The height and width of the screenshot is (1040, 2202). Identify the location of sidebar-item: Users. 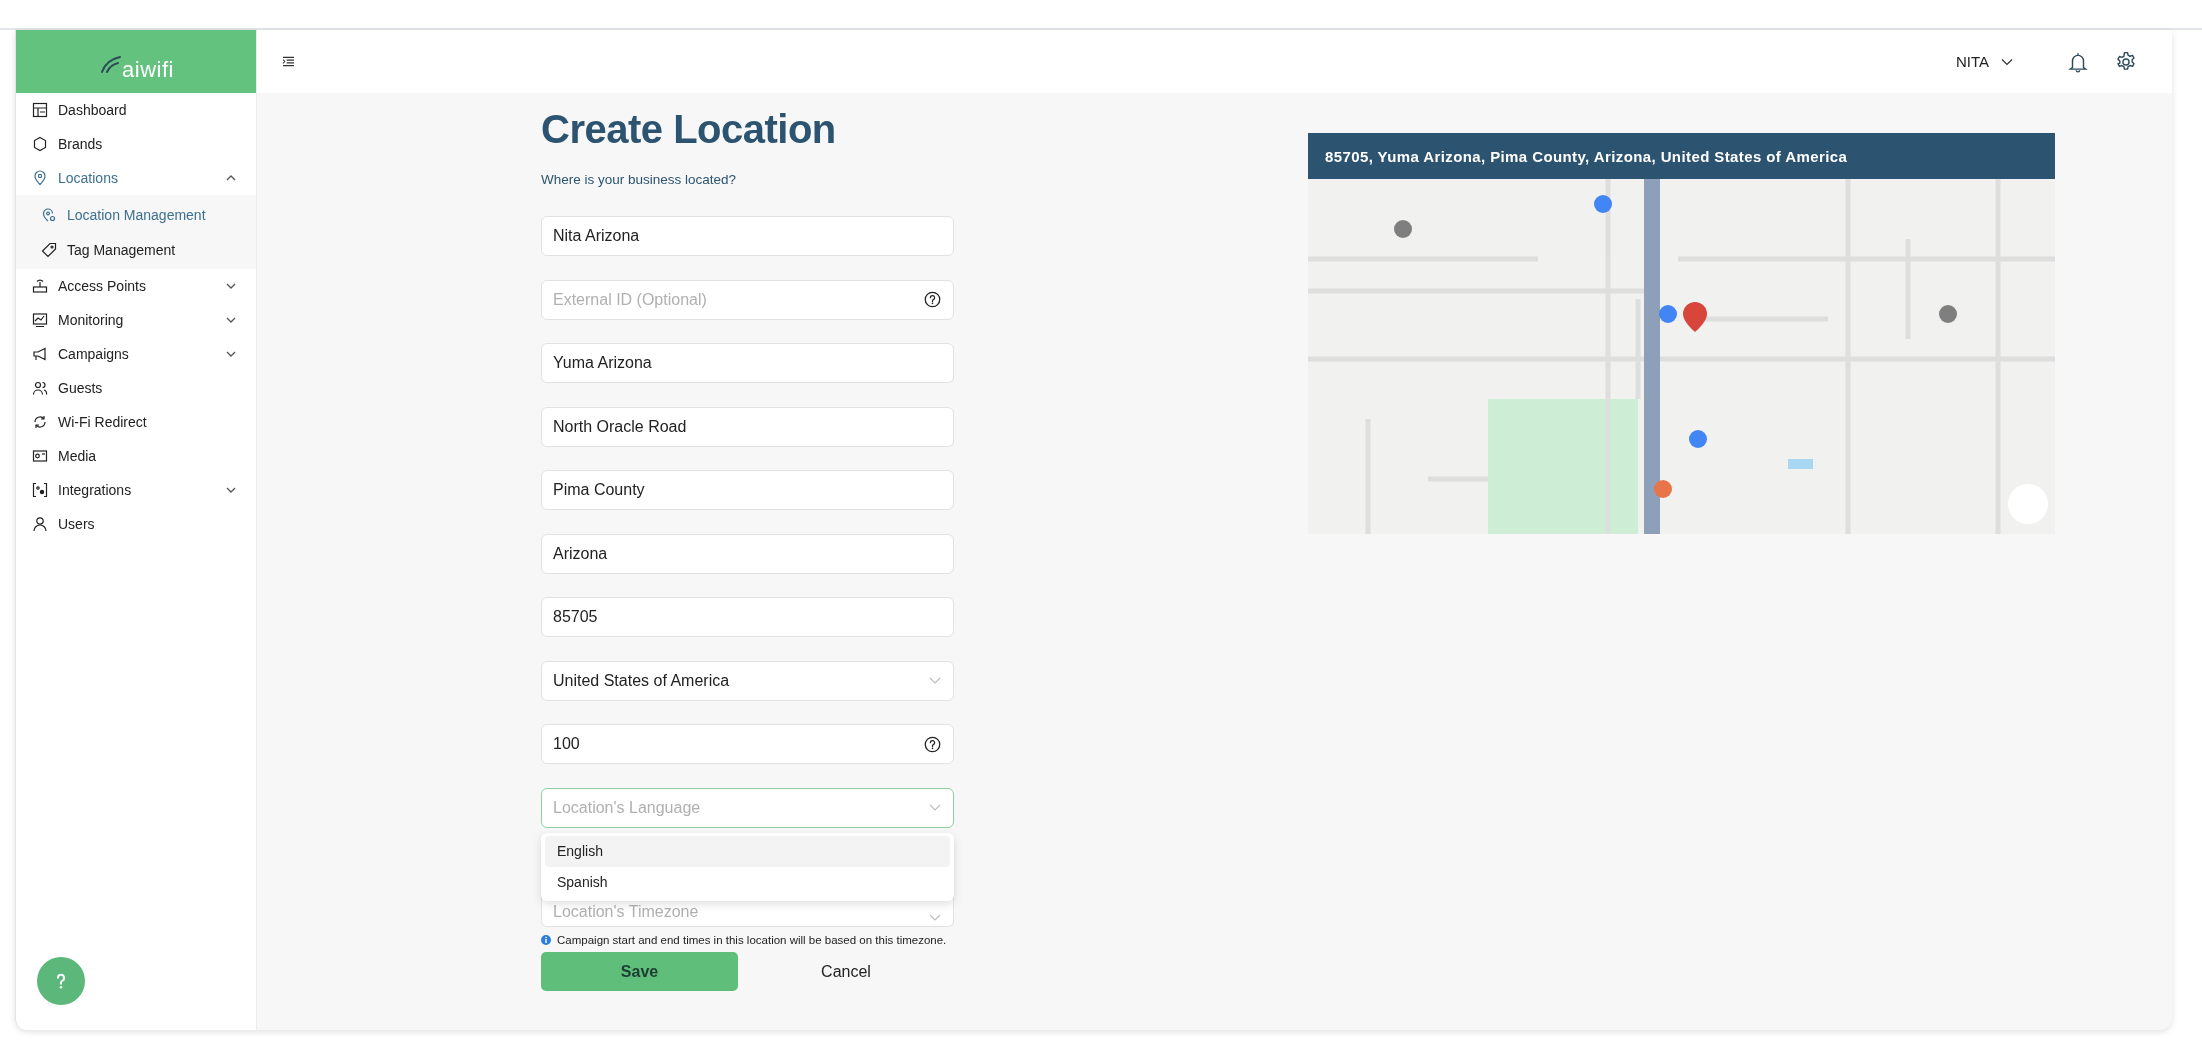
(136, 524).